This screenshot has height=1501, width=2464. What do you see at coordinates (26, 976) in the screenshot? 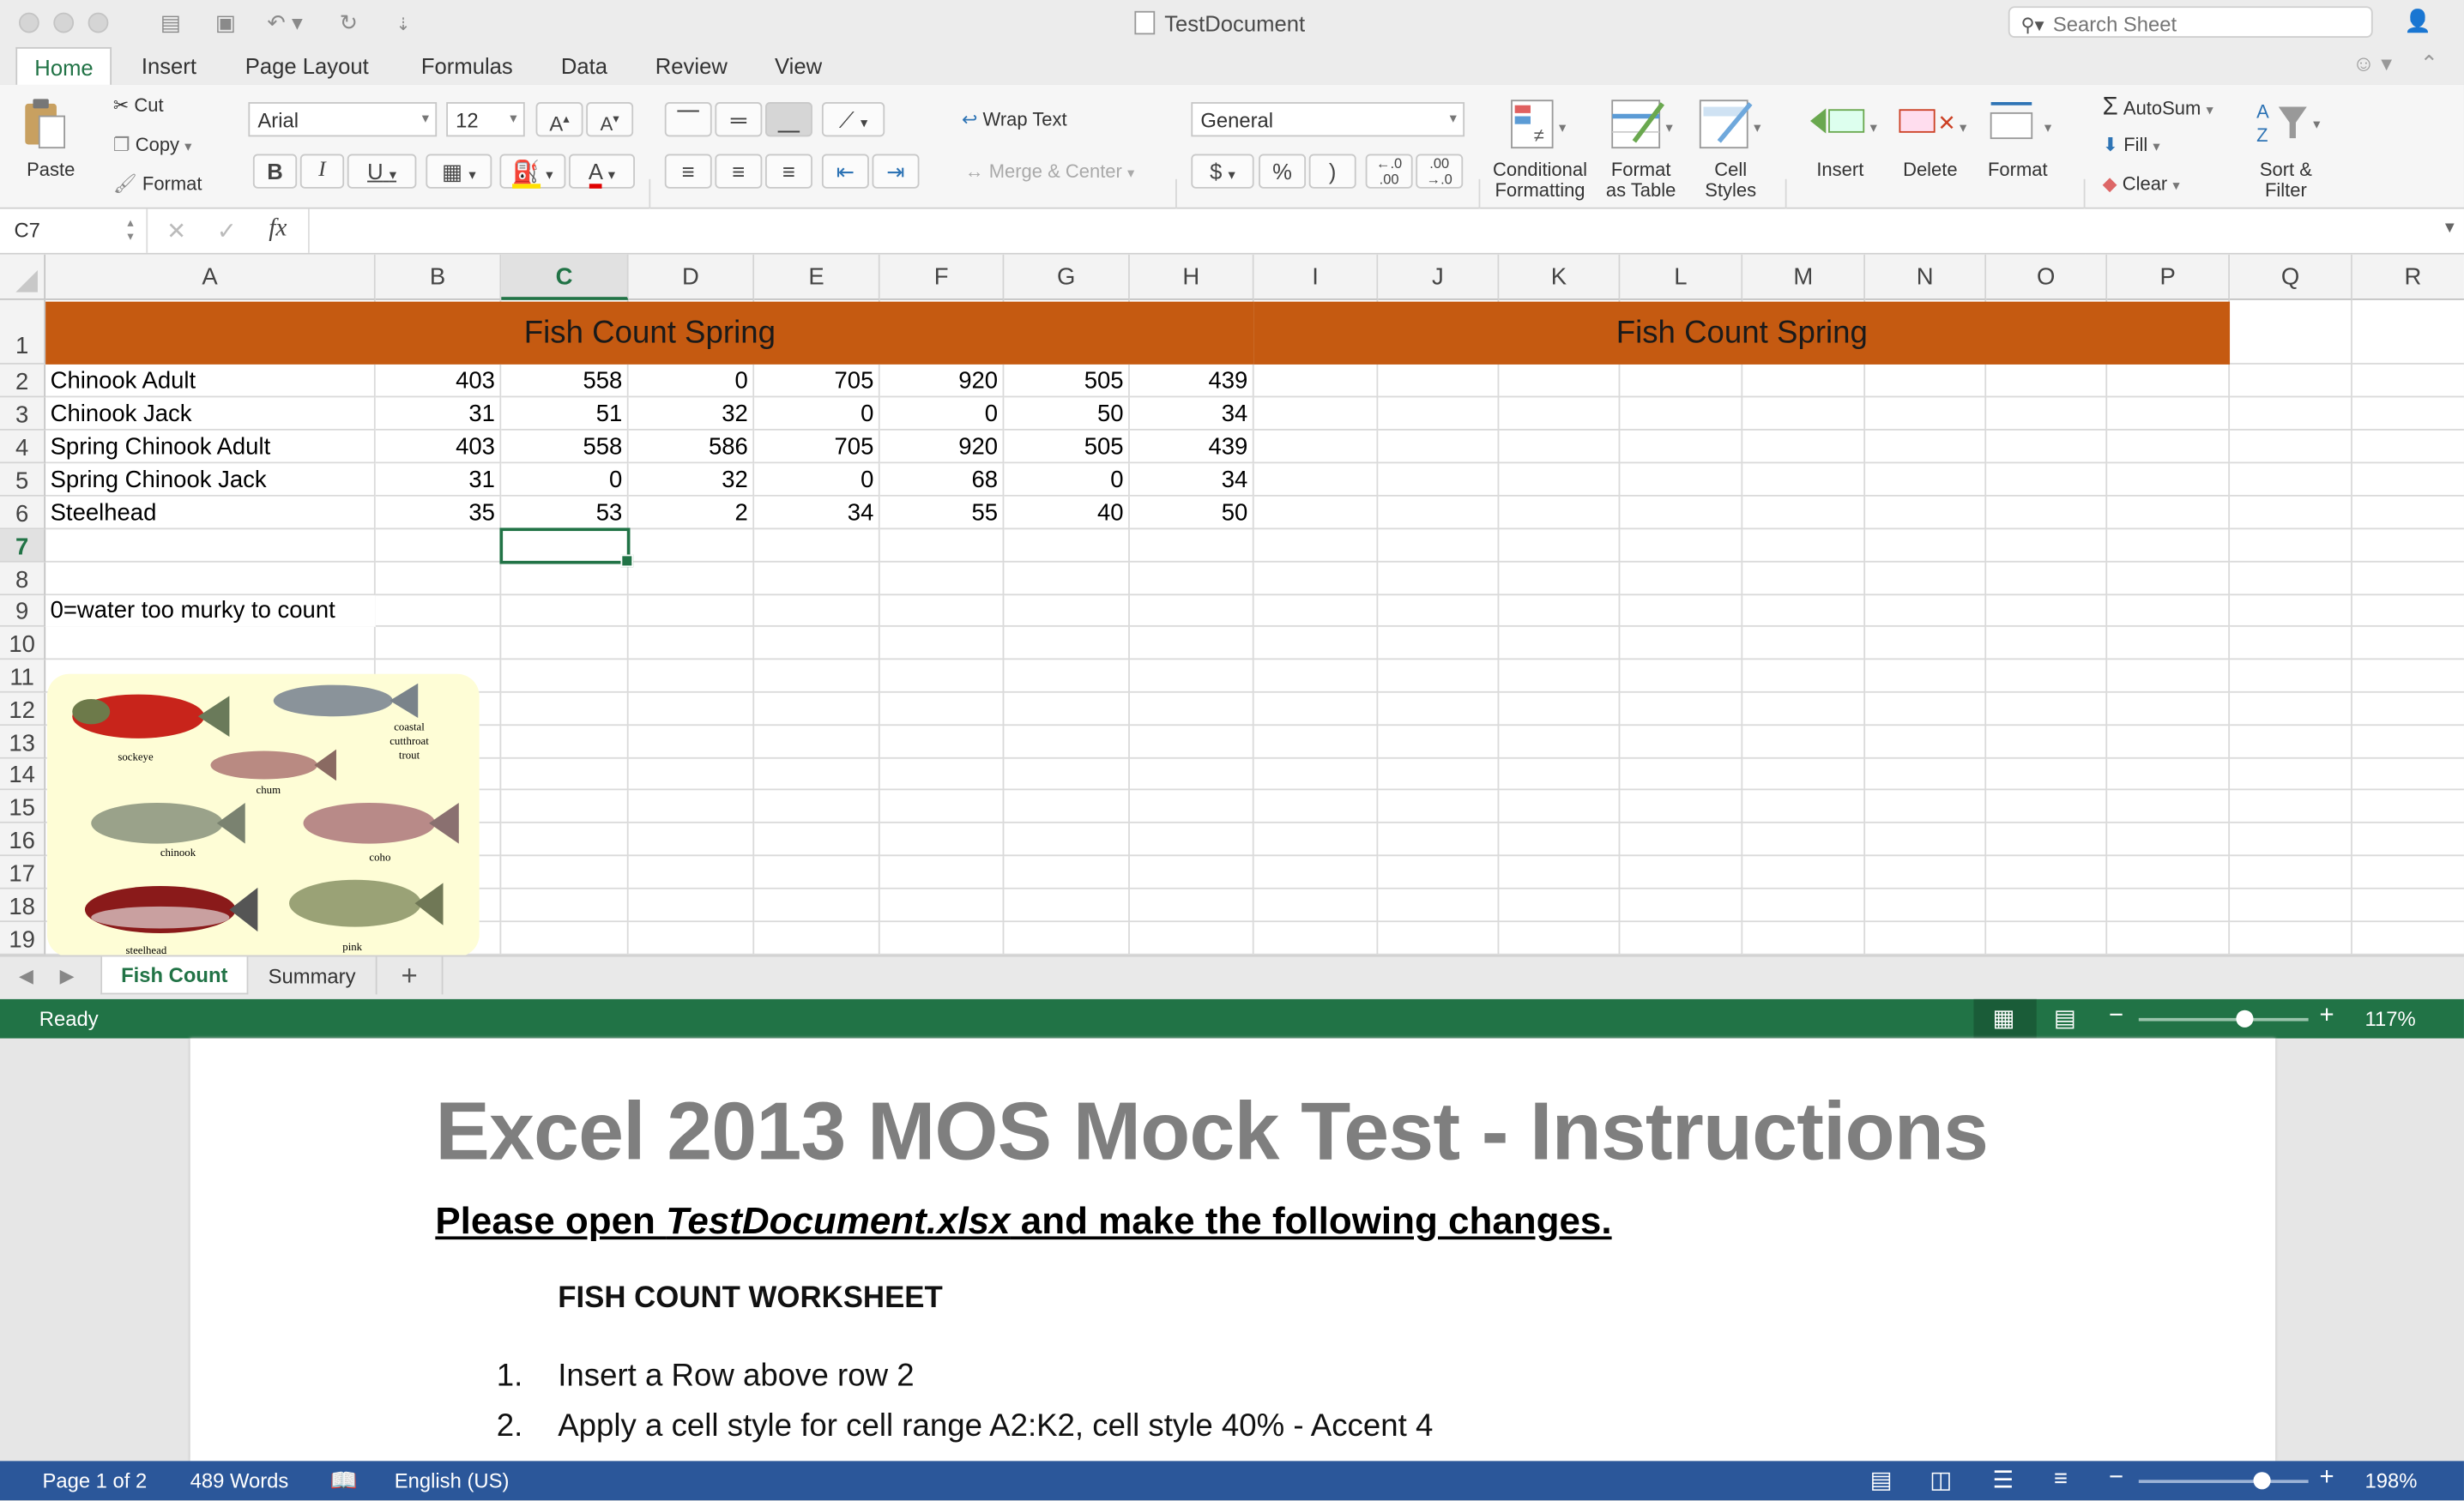
I see `prev-sheet-icon: ◀` at bounding box center [26, 976].